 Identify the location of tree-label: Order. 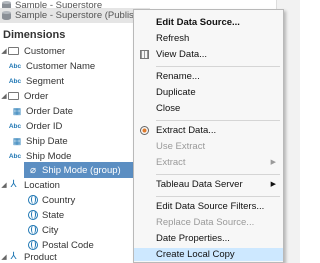
(36, 96).